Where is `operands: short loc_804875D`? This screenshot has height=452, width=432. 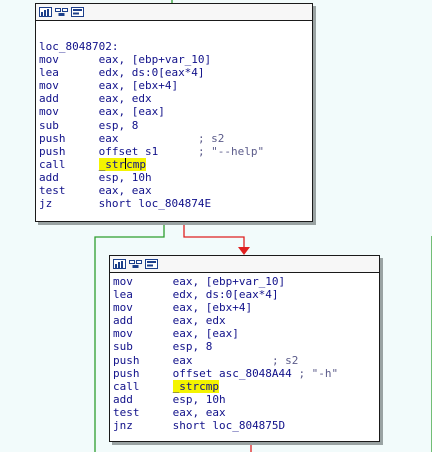
operands: short loc_804875D is located at coordinates (229, 425).